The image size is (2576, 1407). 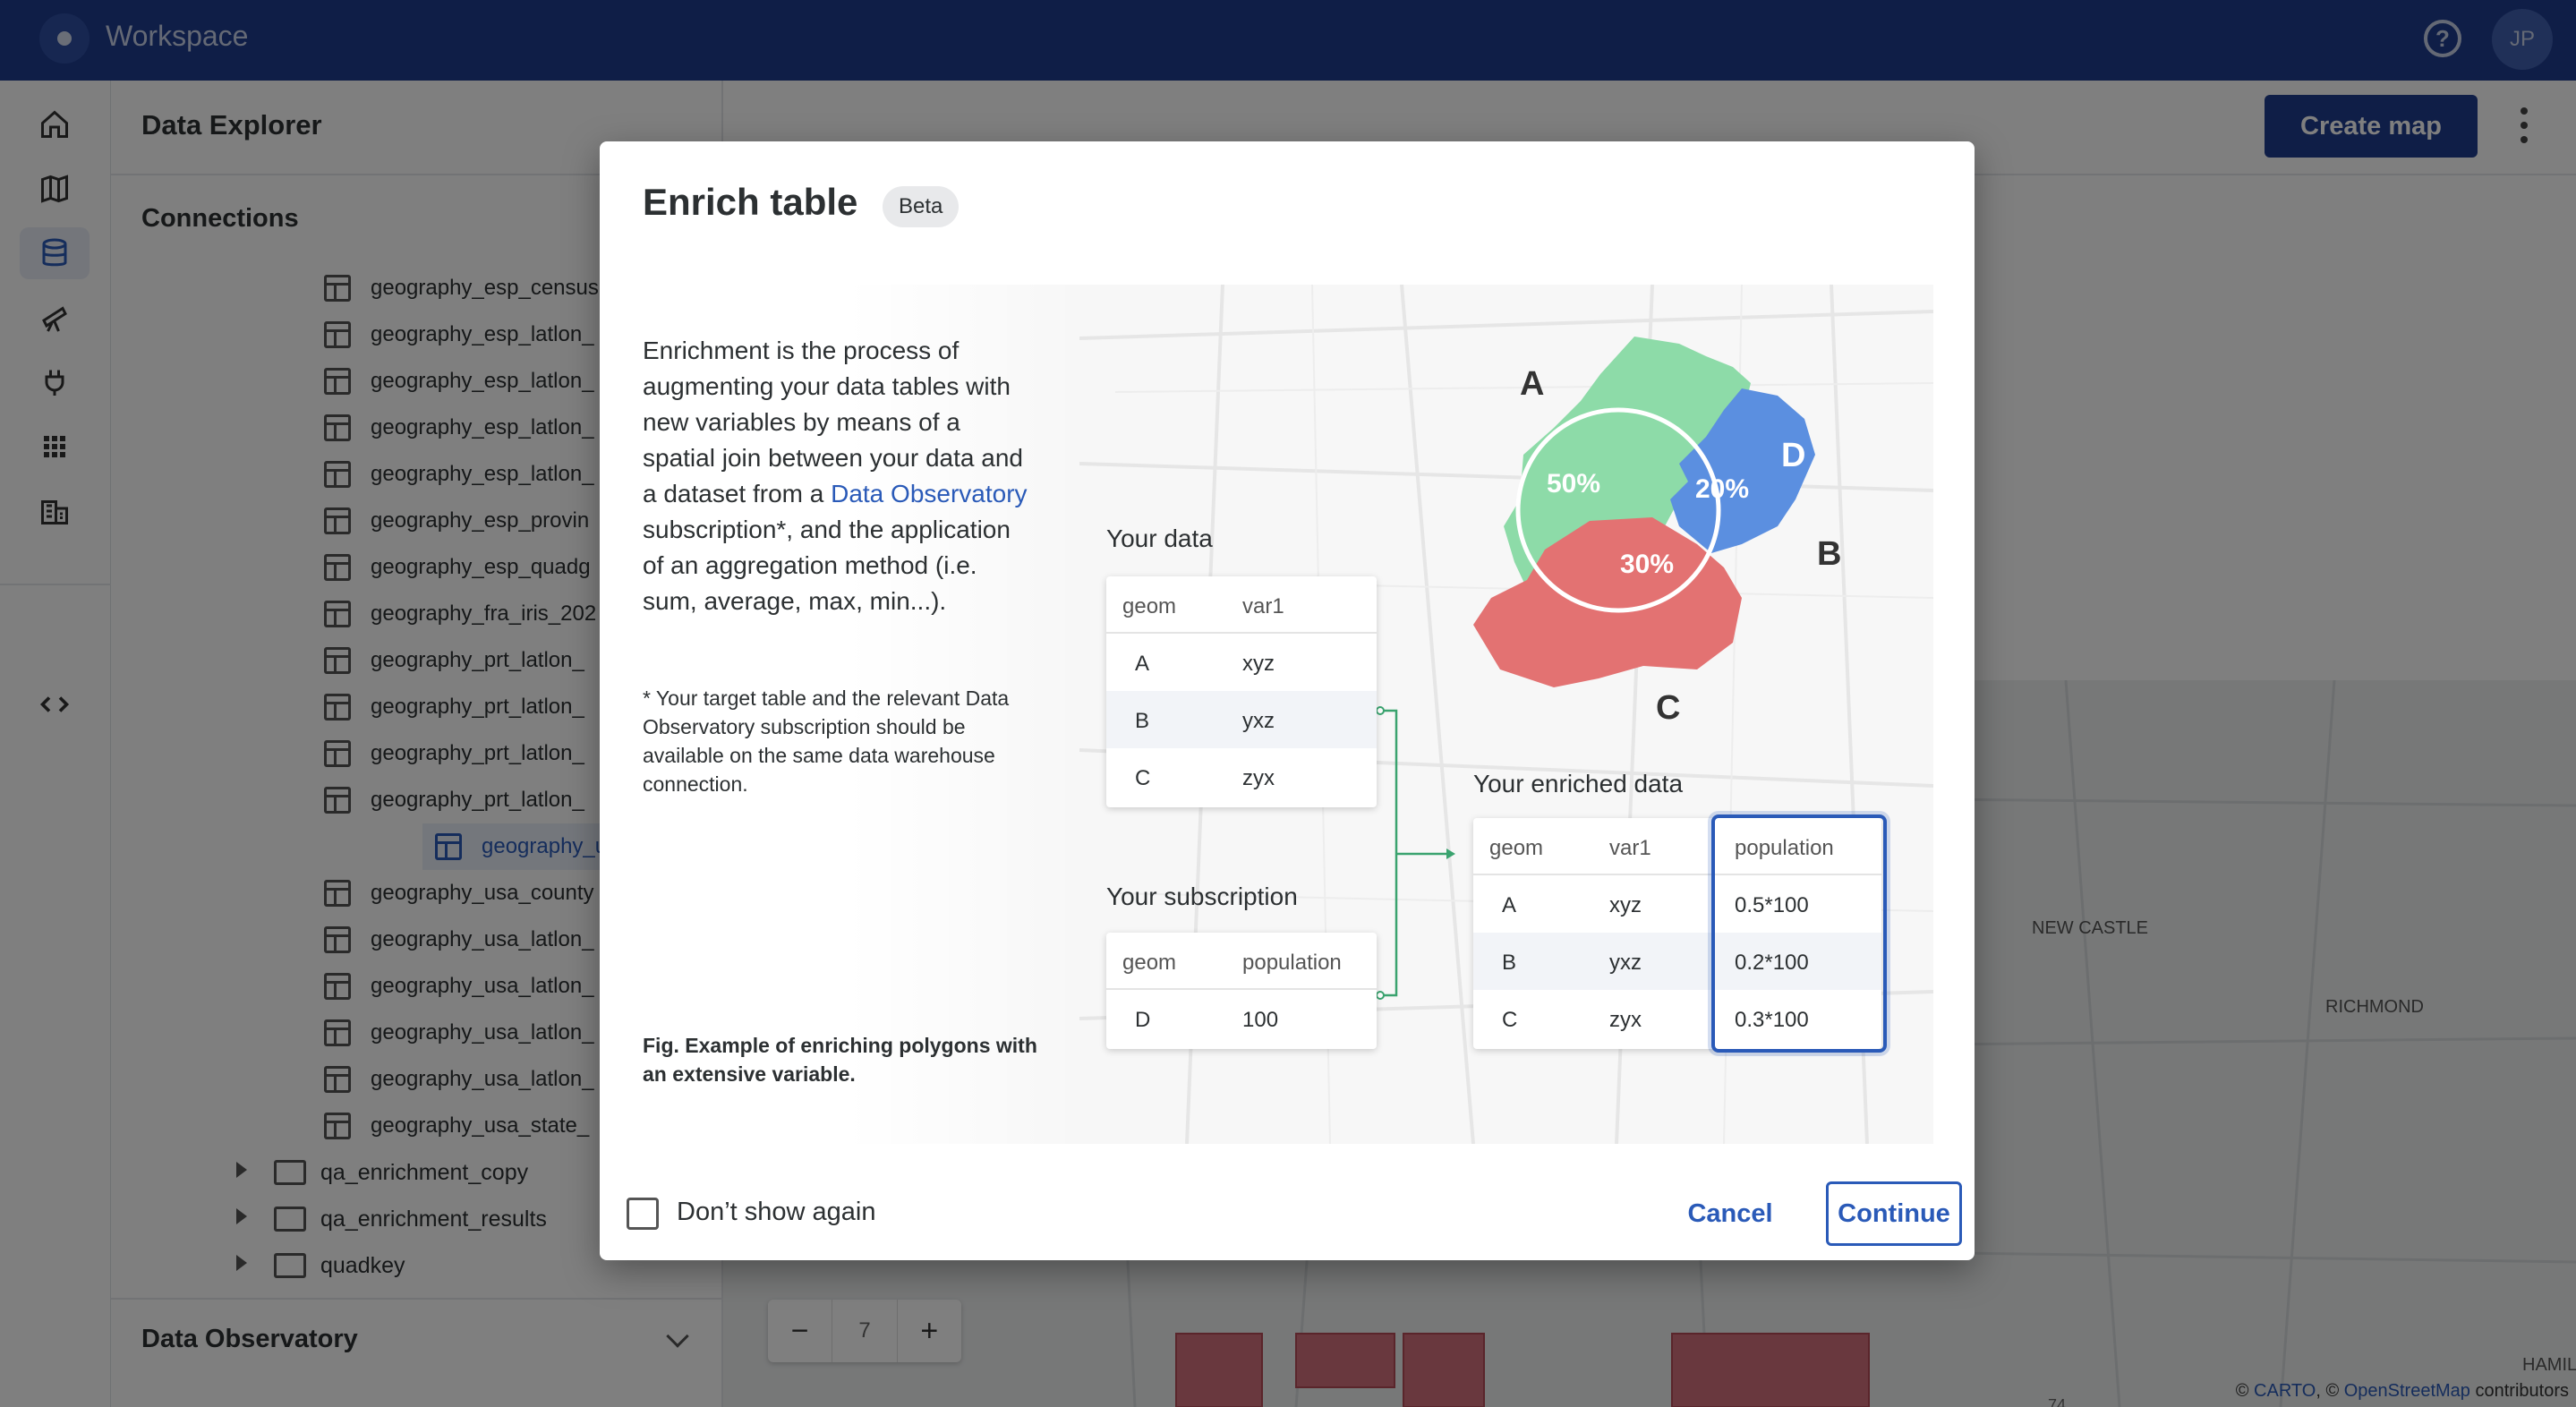 I want to click on table-header-row: geom population, so click(x=1241, y=961).